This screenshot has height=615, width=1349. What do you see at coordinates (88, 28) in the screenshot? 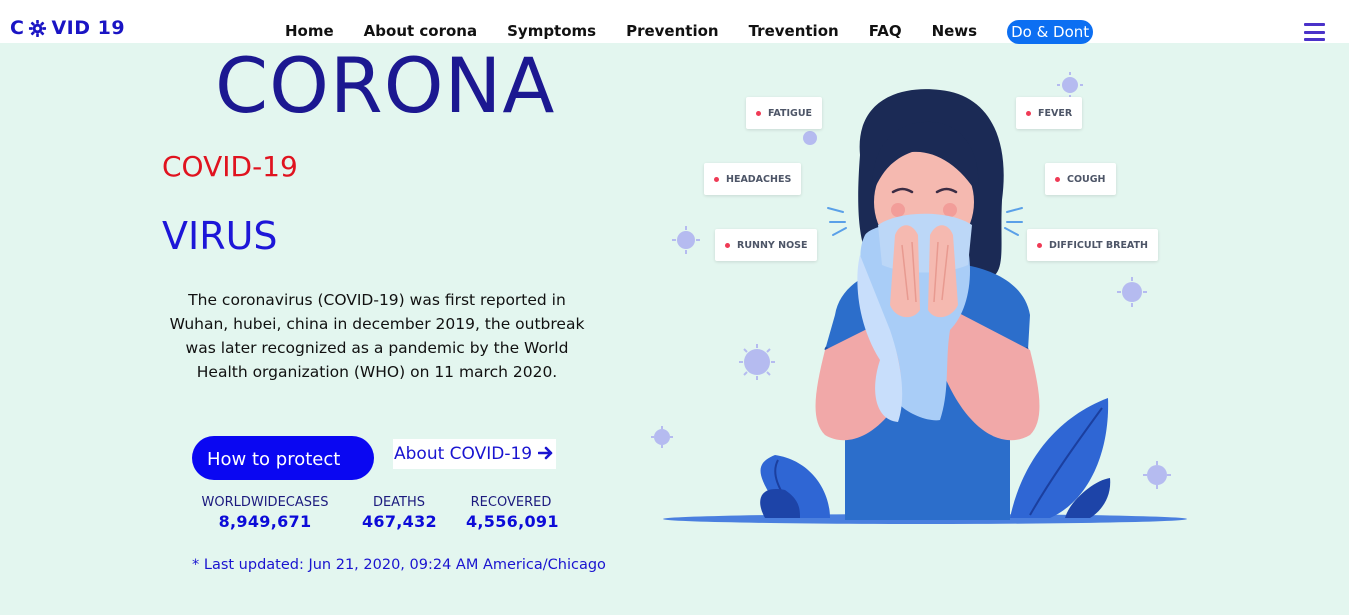
I see `logo-text-right: VID 19` at bounding box center [88, 28].